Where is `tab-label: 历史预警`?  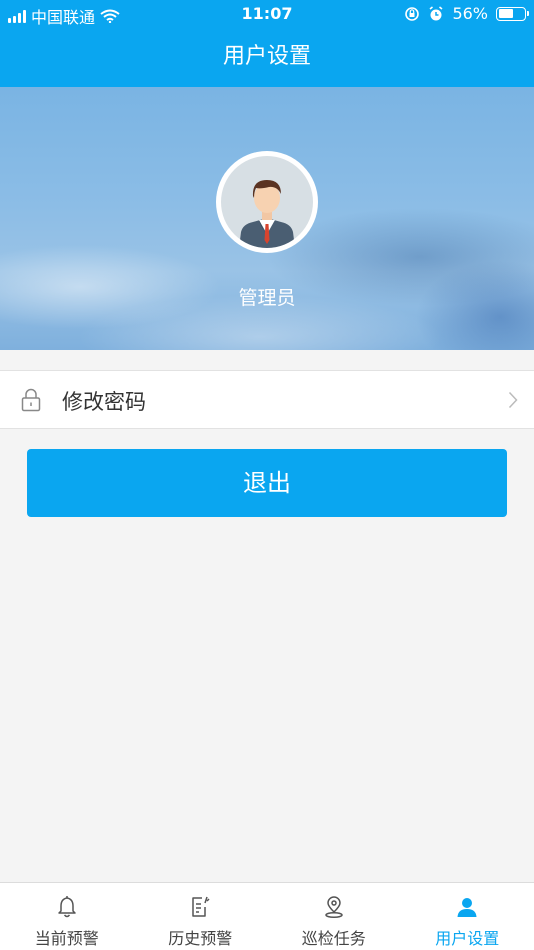 tab-label: 历史预警 is located at coordinates (200, 938).